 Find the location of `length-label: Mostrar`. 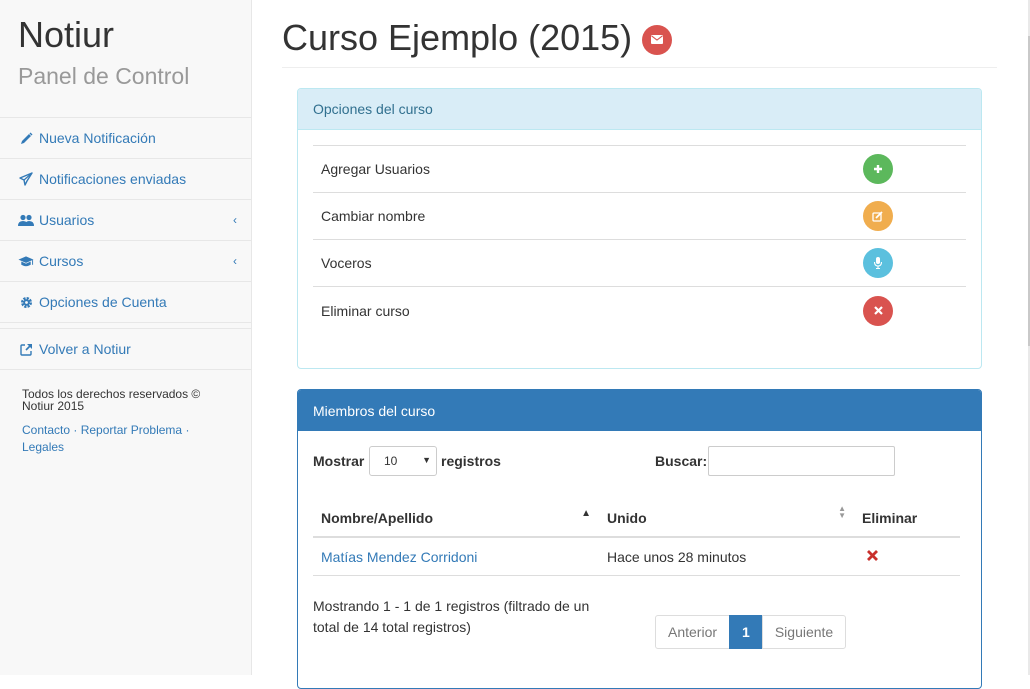

length-label: Mostrar is located at coordinates (339, 461).